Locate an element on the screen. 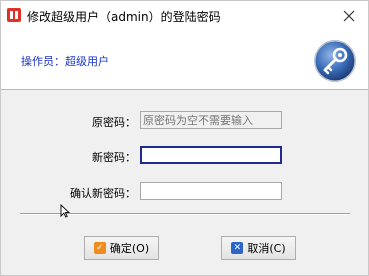 This screenshot has height=276, width=369. old-password-field is located at coordinates (211, 120).